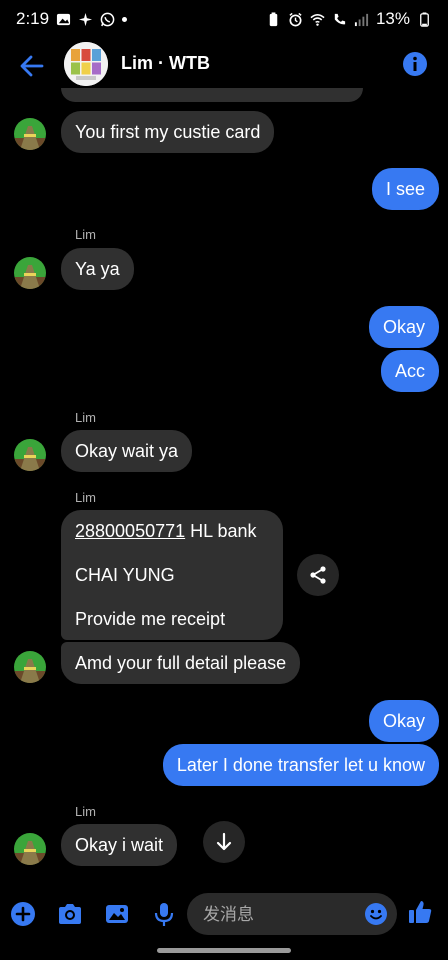 This screenshot has height=960, width=448. Describe the element at coordinates (32, 66) in the screenshot. I see `back-arrow-icon` at that location.